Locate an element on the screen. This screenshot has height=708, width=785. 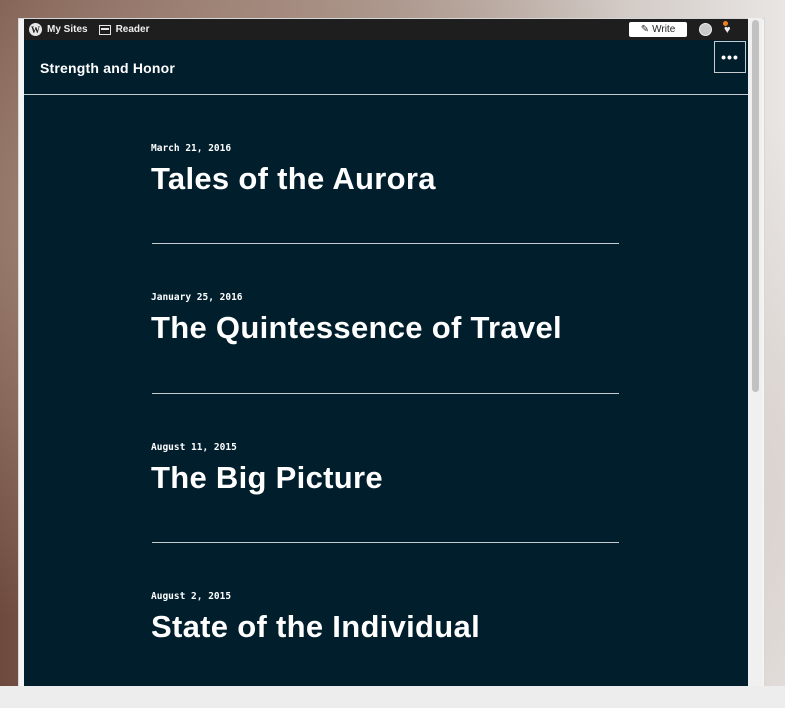
post-title: The Big Picture is located at coordinates (385, 478).